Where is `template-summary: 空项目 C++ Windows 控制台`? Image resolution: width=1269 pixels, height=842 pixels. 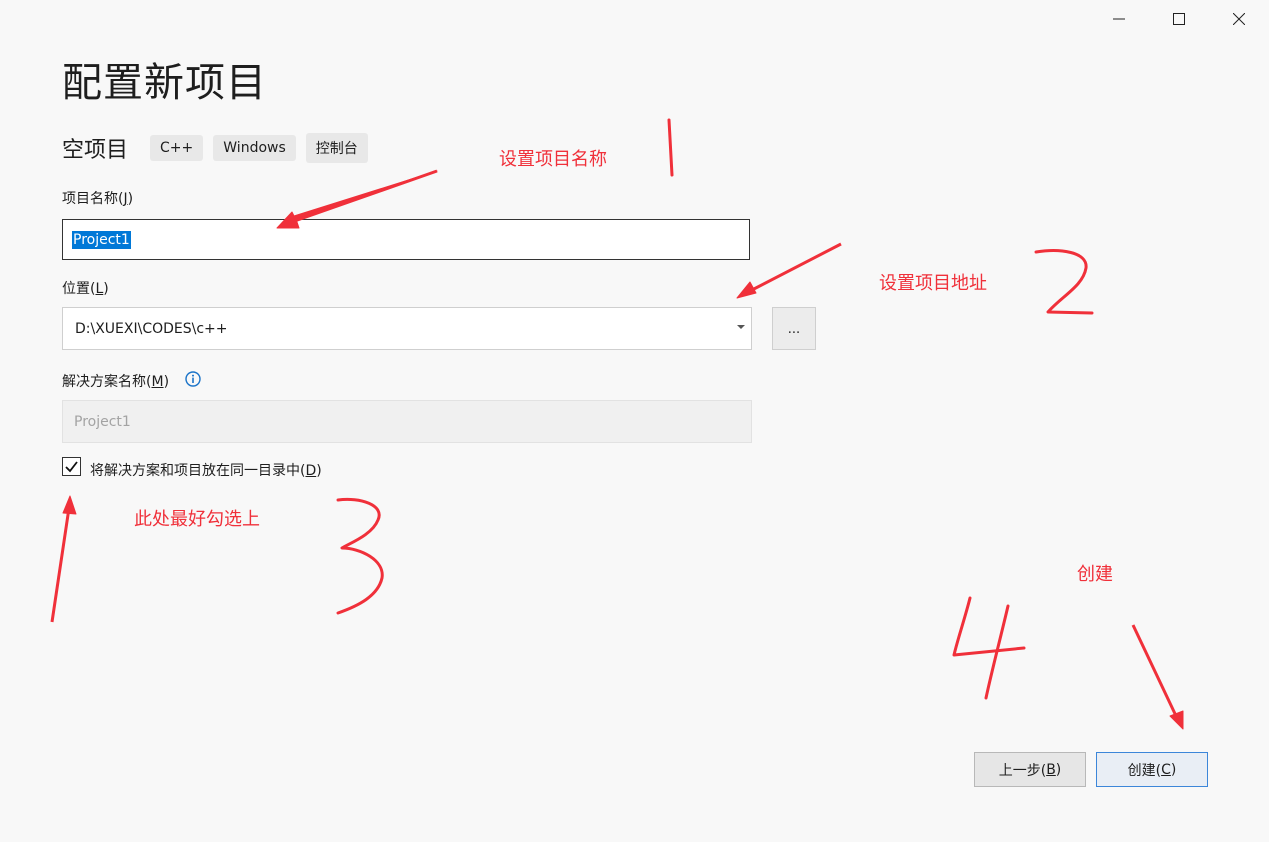
template-summary: 空项目 C++ Windows 控制台 is located at coordinates (220, 148).